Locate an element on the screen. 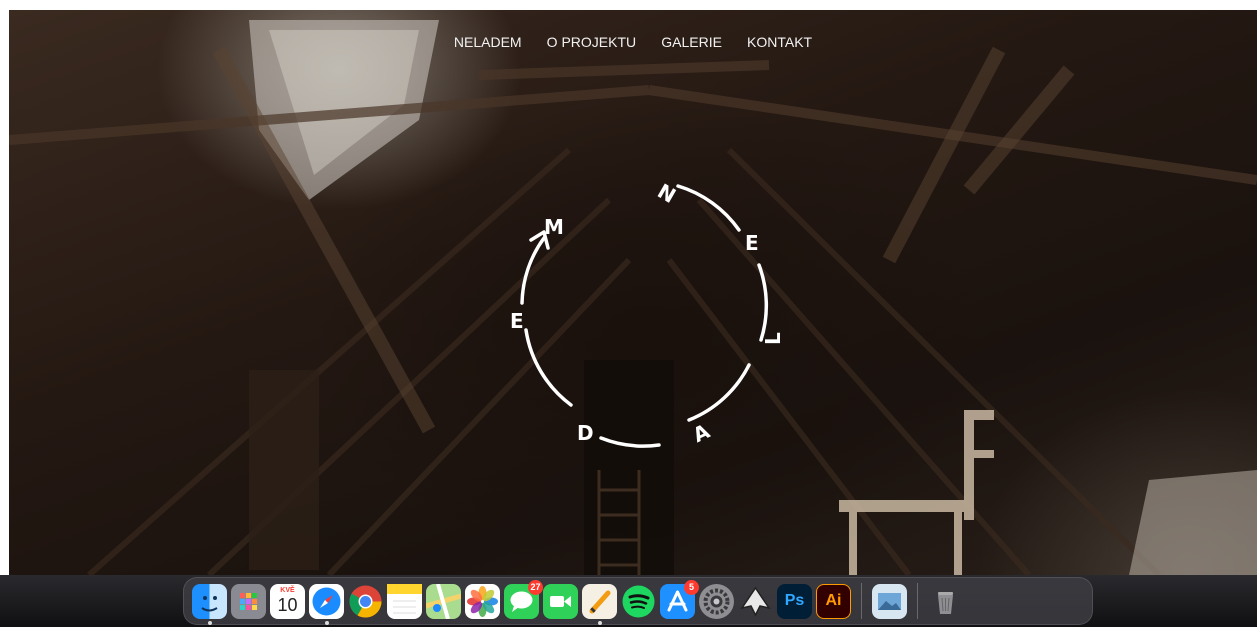 The image size is (1257, 627). logo-letter-a: A is located at coordinates (701, 433).